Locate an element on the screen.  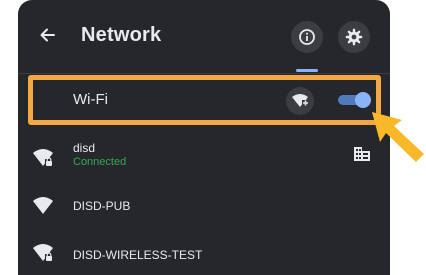
info-icon is located at coordinates (307, 37).